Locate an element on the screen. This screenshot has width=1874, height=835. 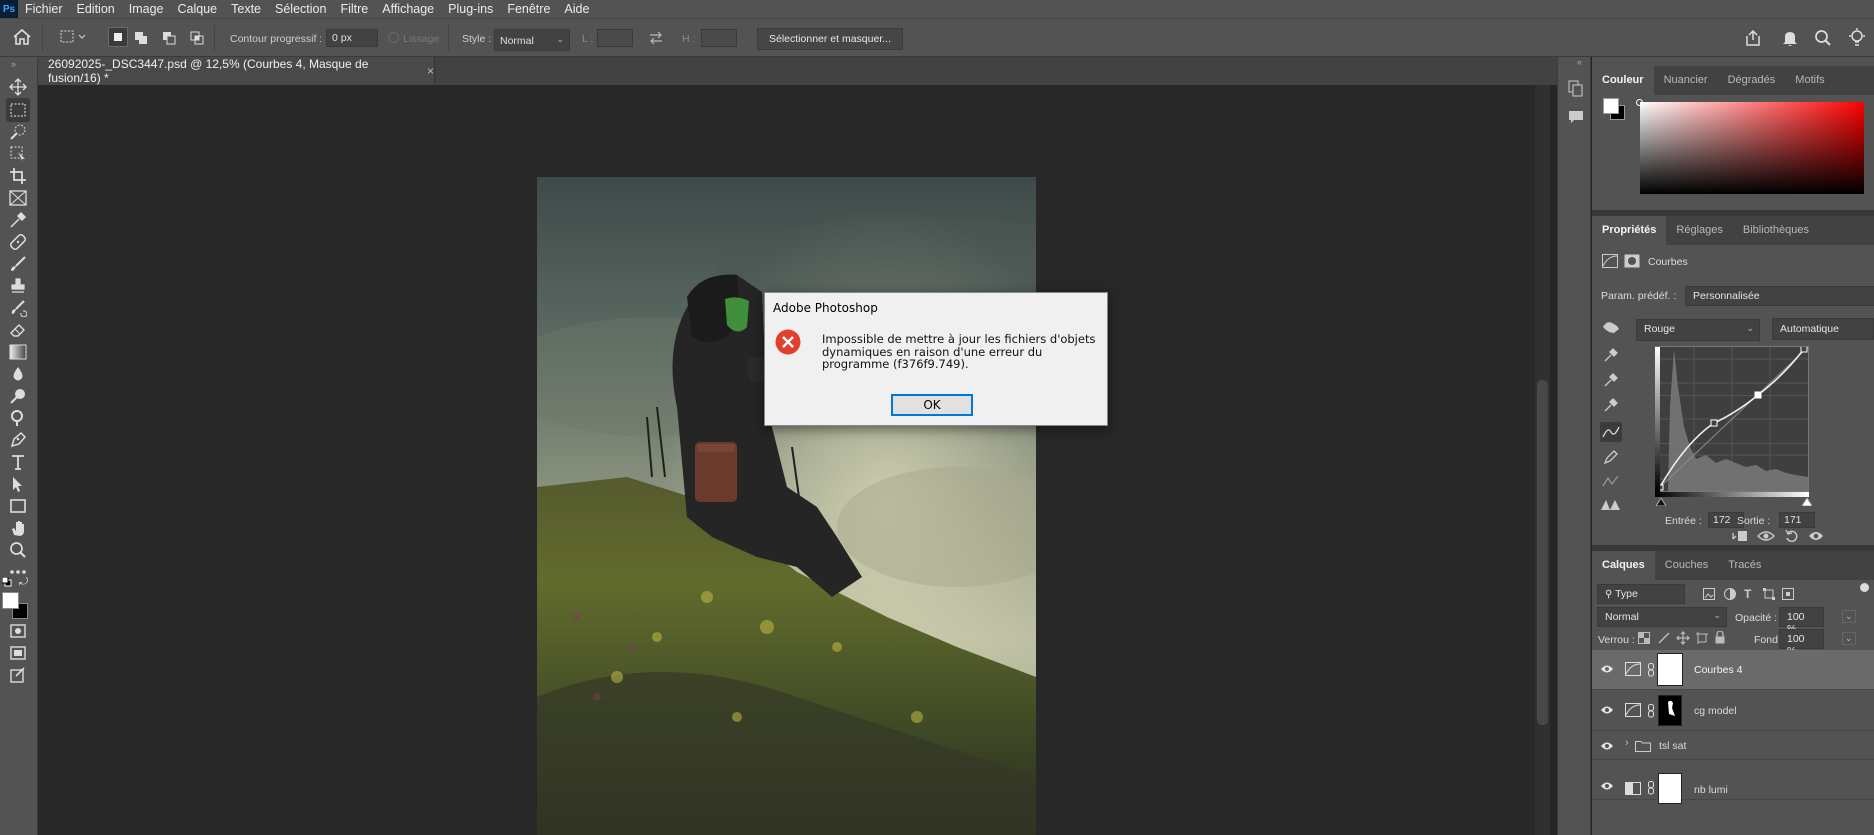
subtract-selection-icon is located at coordinates (169, 38).